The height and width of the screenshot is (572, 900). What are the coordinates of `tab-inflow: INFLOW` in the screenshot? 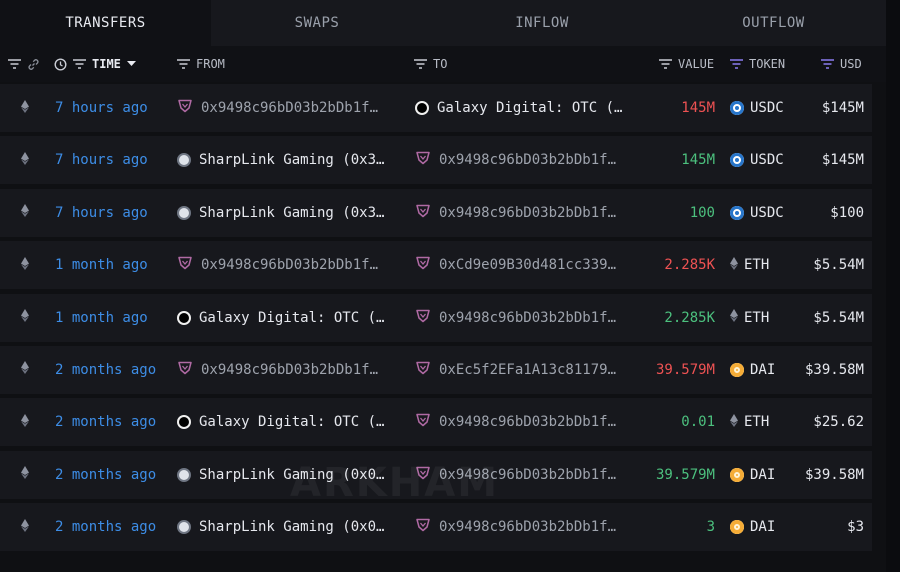 It's located at (542, 23).